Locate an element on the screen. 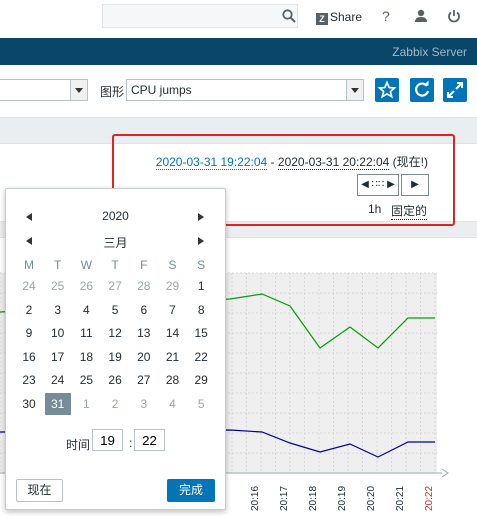  calendar-day: 7 is located at coordinates (173, 310).